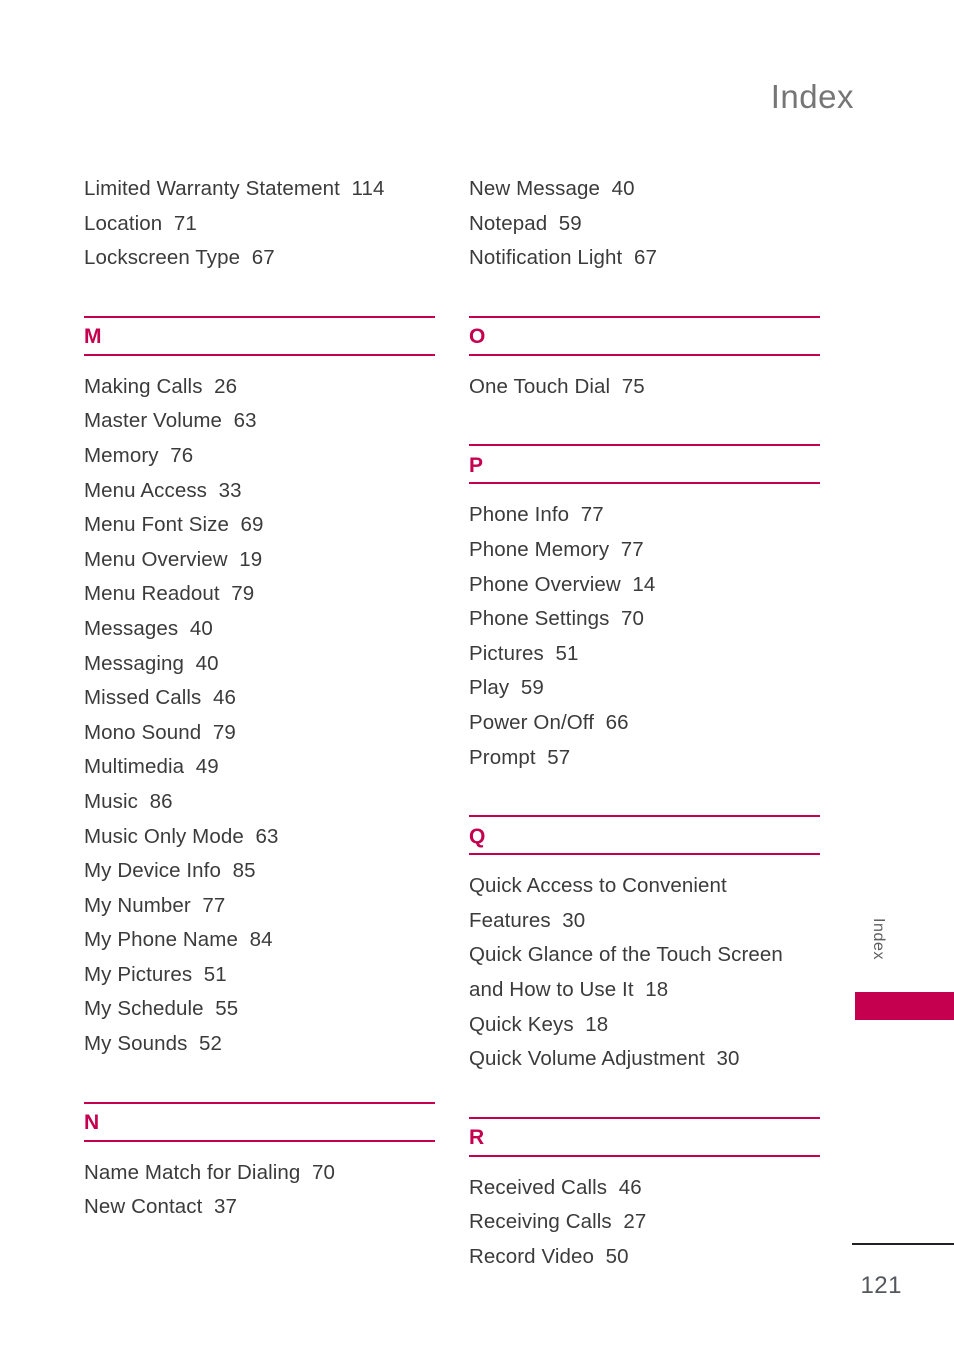 This screenshot has height=1371, width=954. I want to click on section-letter: N, so click(92, 1123).